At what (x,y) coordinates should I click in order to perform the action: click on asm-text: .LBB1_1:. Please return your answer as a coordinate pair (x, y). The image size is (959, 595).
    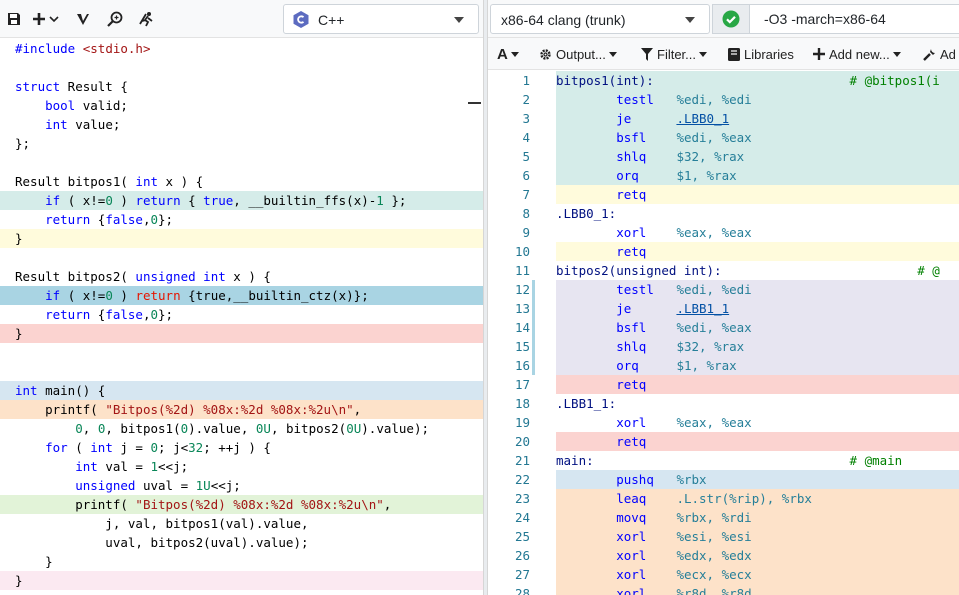
    Looking at the image, I should click on (586, 403).